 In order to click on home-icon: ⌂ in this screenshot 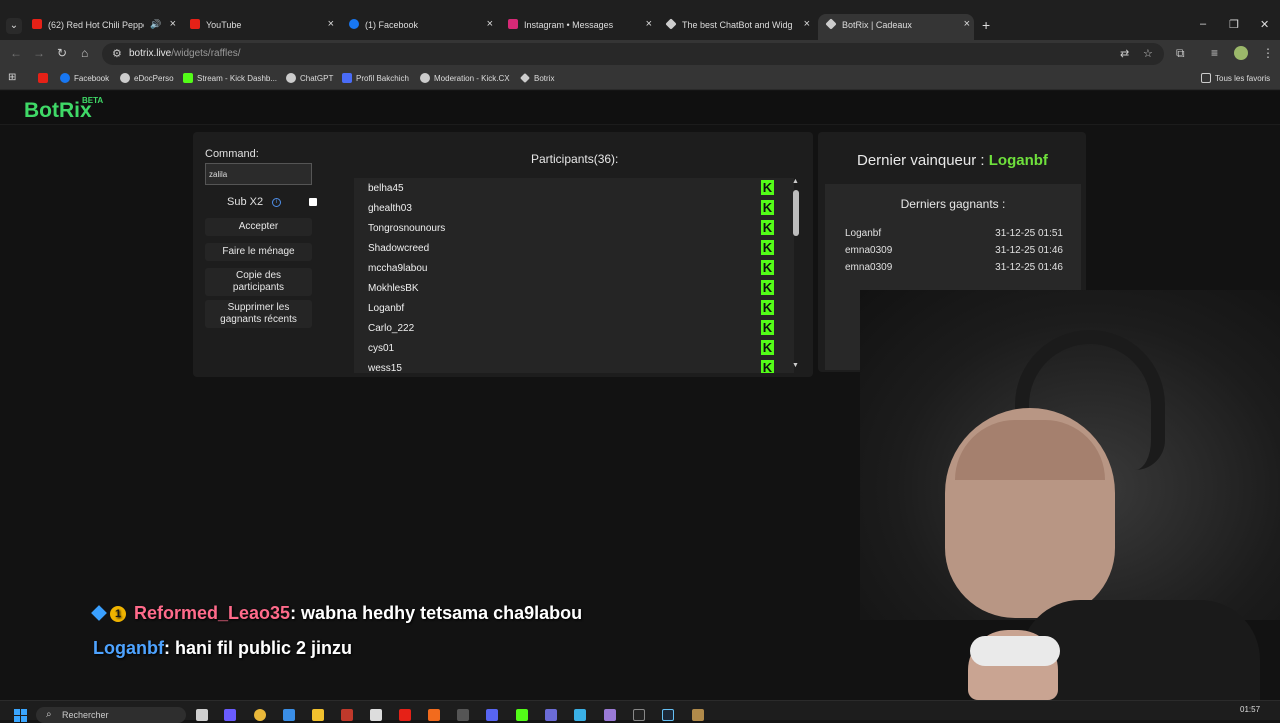, I will do `click(84, 53)`.